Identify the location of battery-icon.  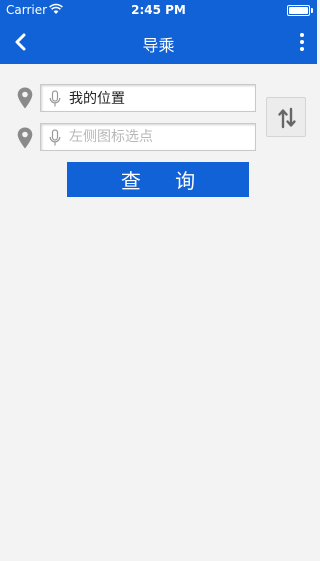
(300, 10).